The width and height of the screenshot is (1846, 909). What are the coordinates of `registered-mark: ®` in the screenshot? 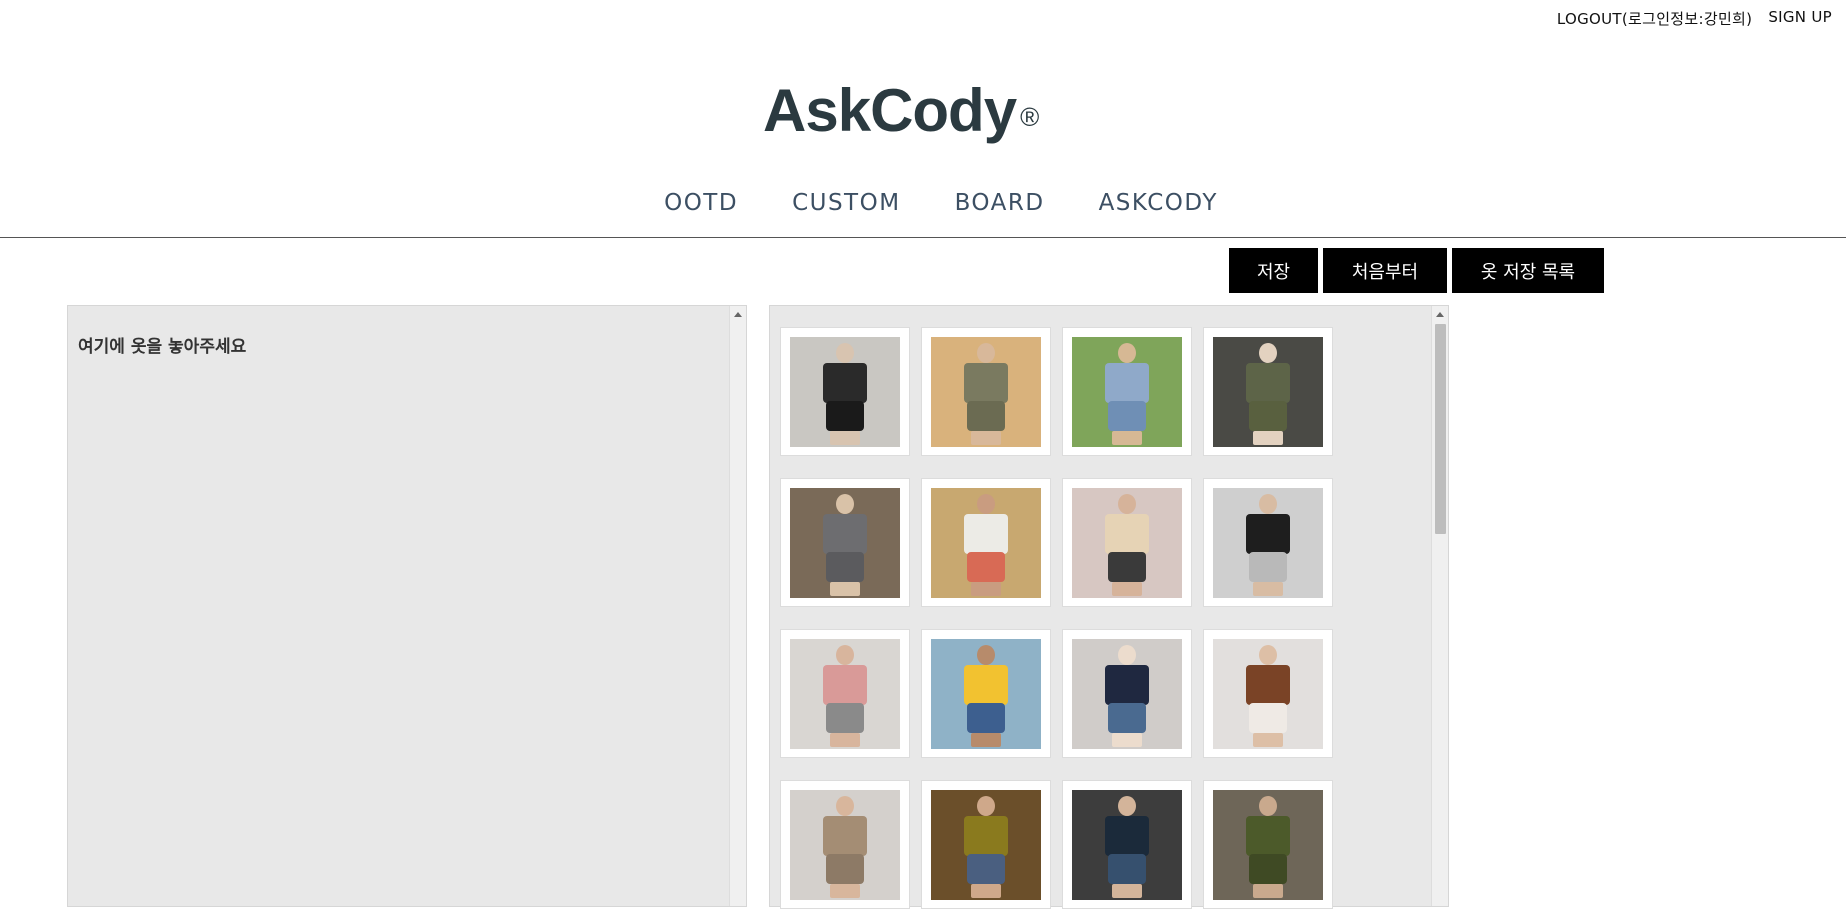 It's located at (1029, 117).